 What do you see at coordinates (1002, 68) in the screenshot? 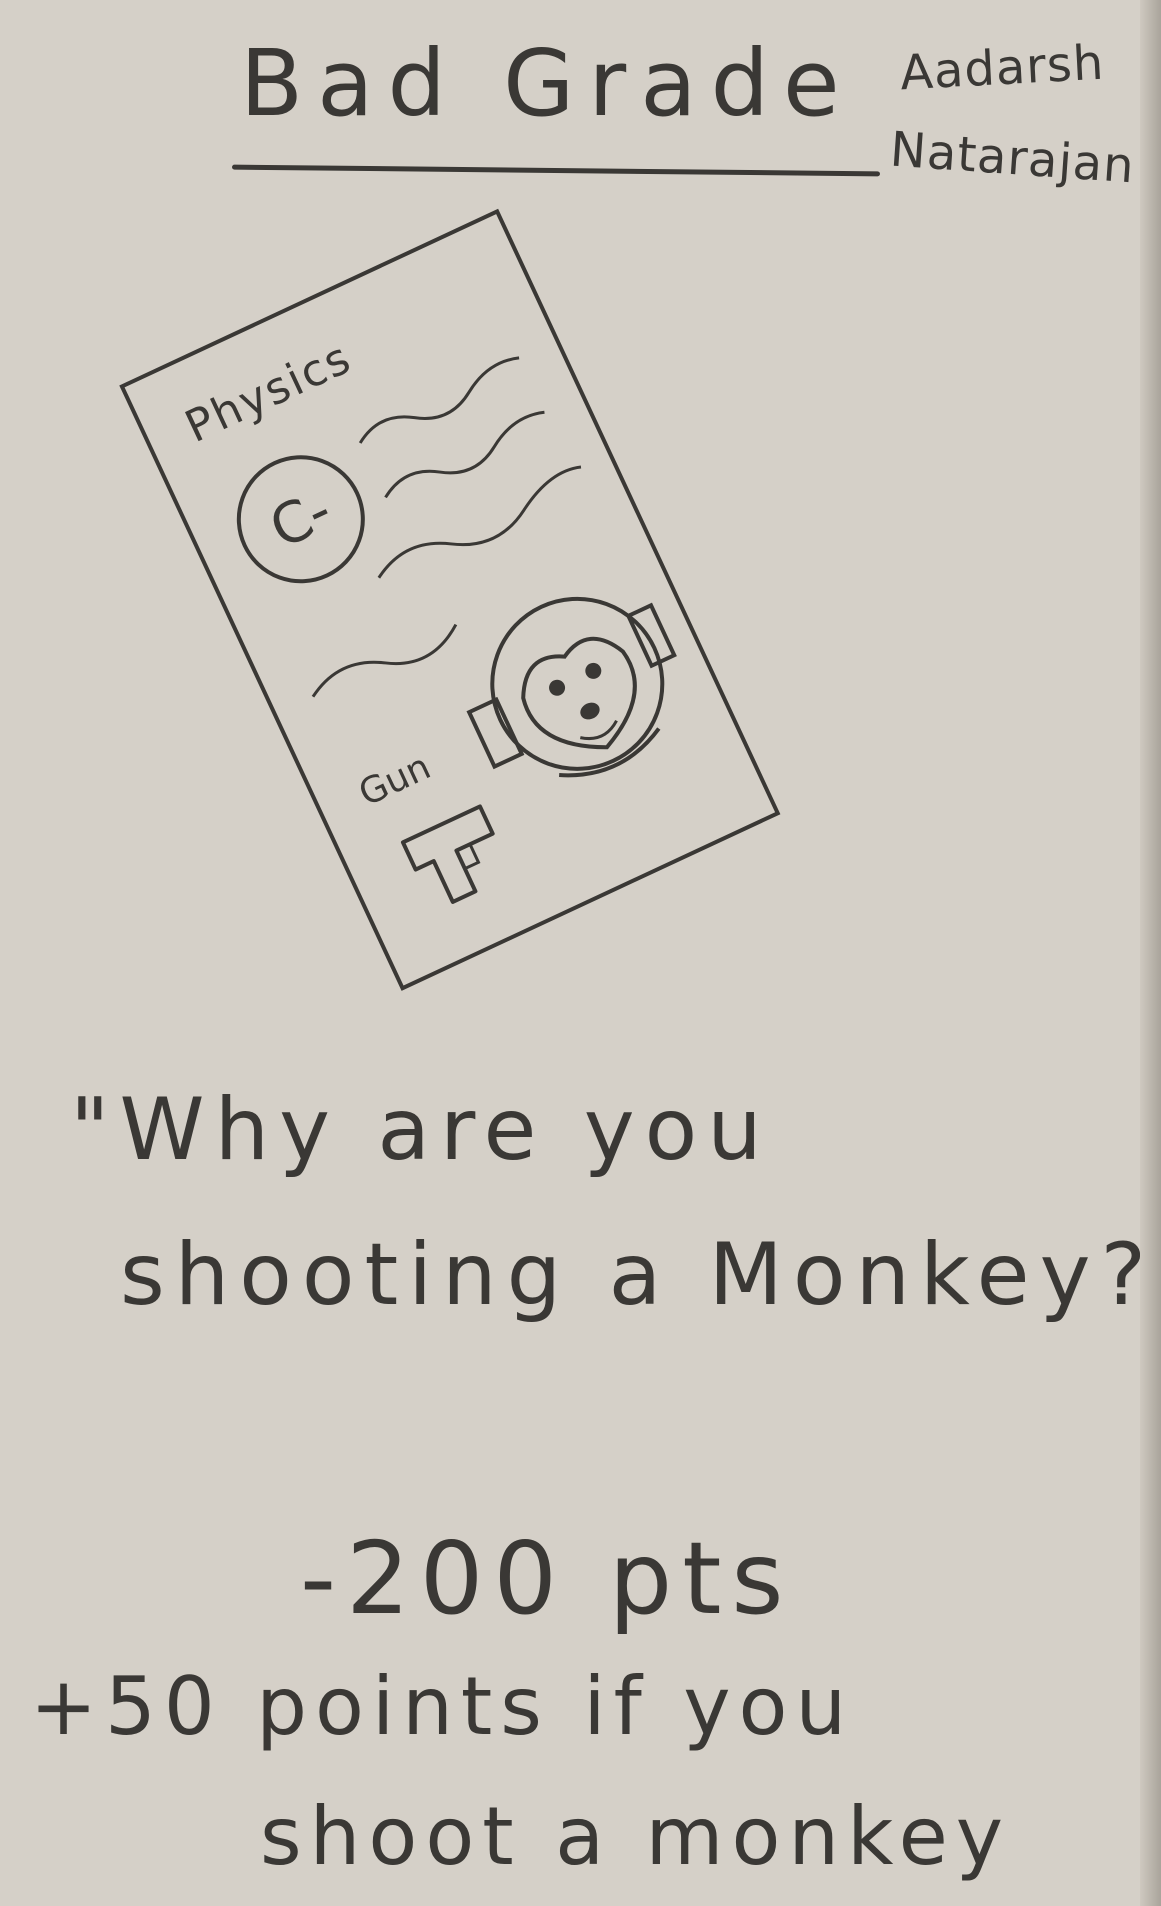
I see `author-first-name: Aadarsh` at bounding box center [1002, 68].